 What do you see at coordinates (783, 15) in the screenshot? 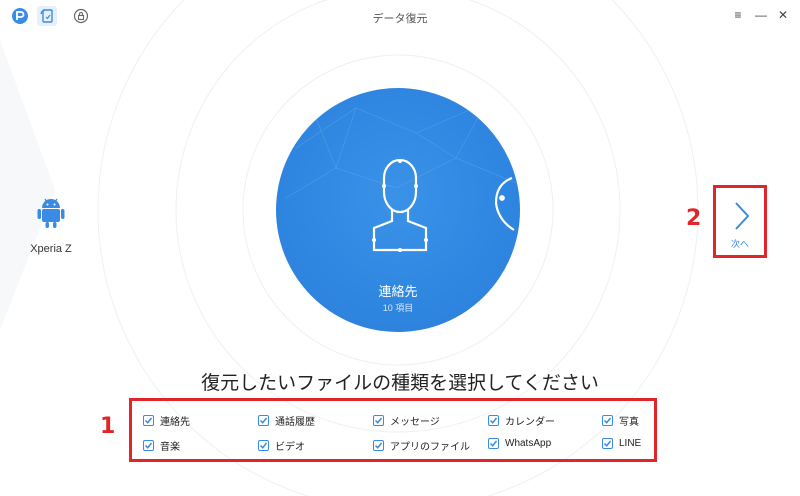
I see `close-icon: ✕` at bounding box center [783, 15].